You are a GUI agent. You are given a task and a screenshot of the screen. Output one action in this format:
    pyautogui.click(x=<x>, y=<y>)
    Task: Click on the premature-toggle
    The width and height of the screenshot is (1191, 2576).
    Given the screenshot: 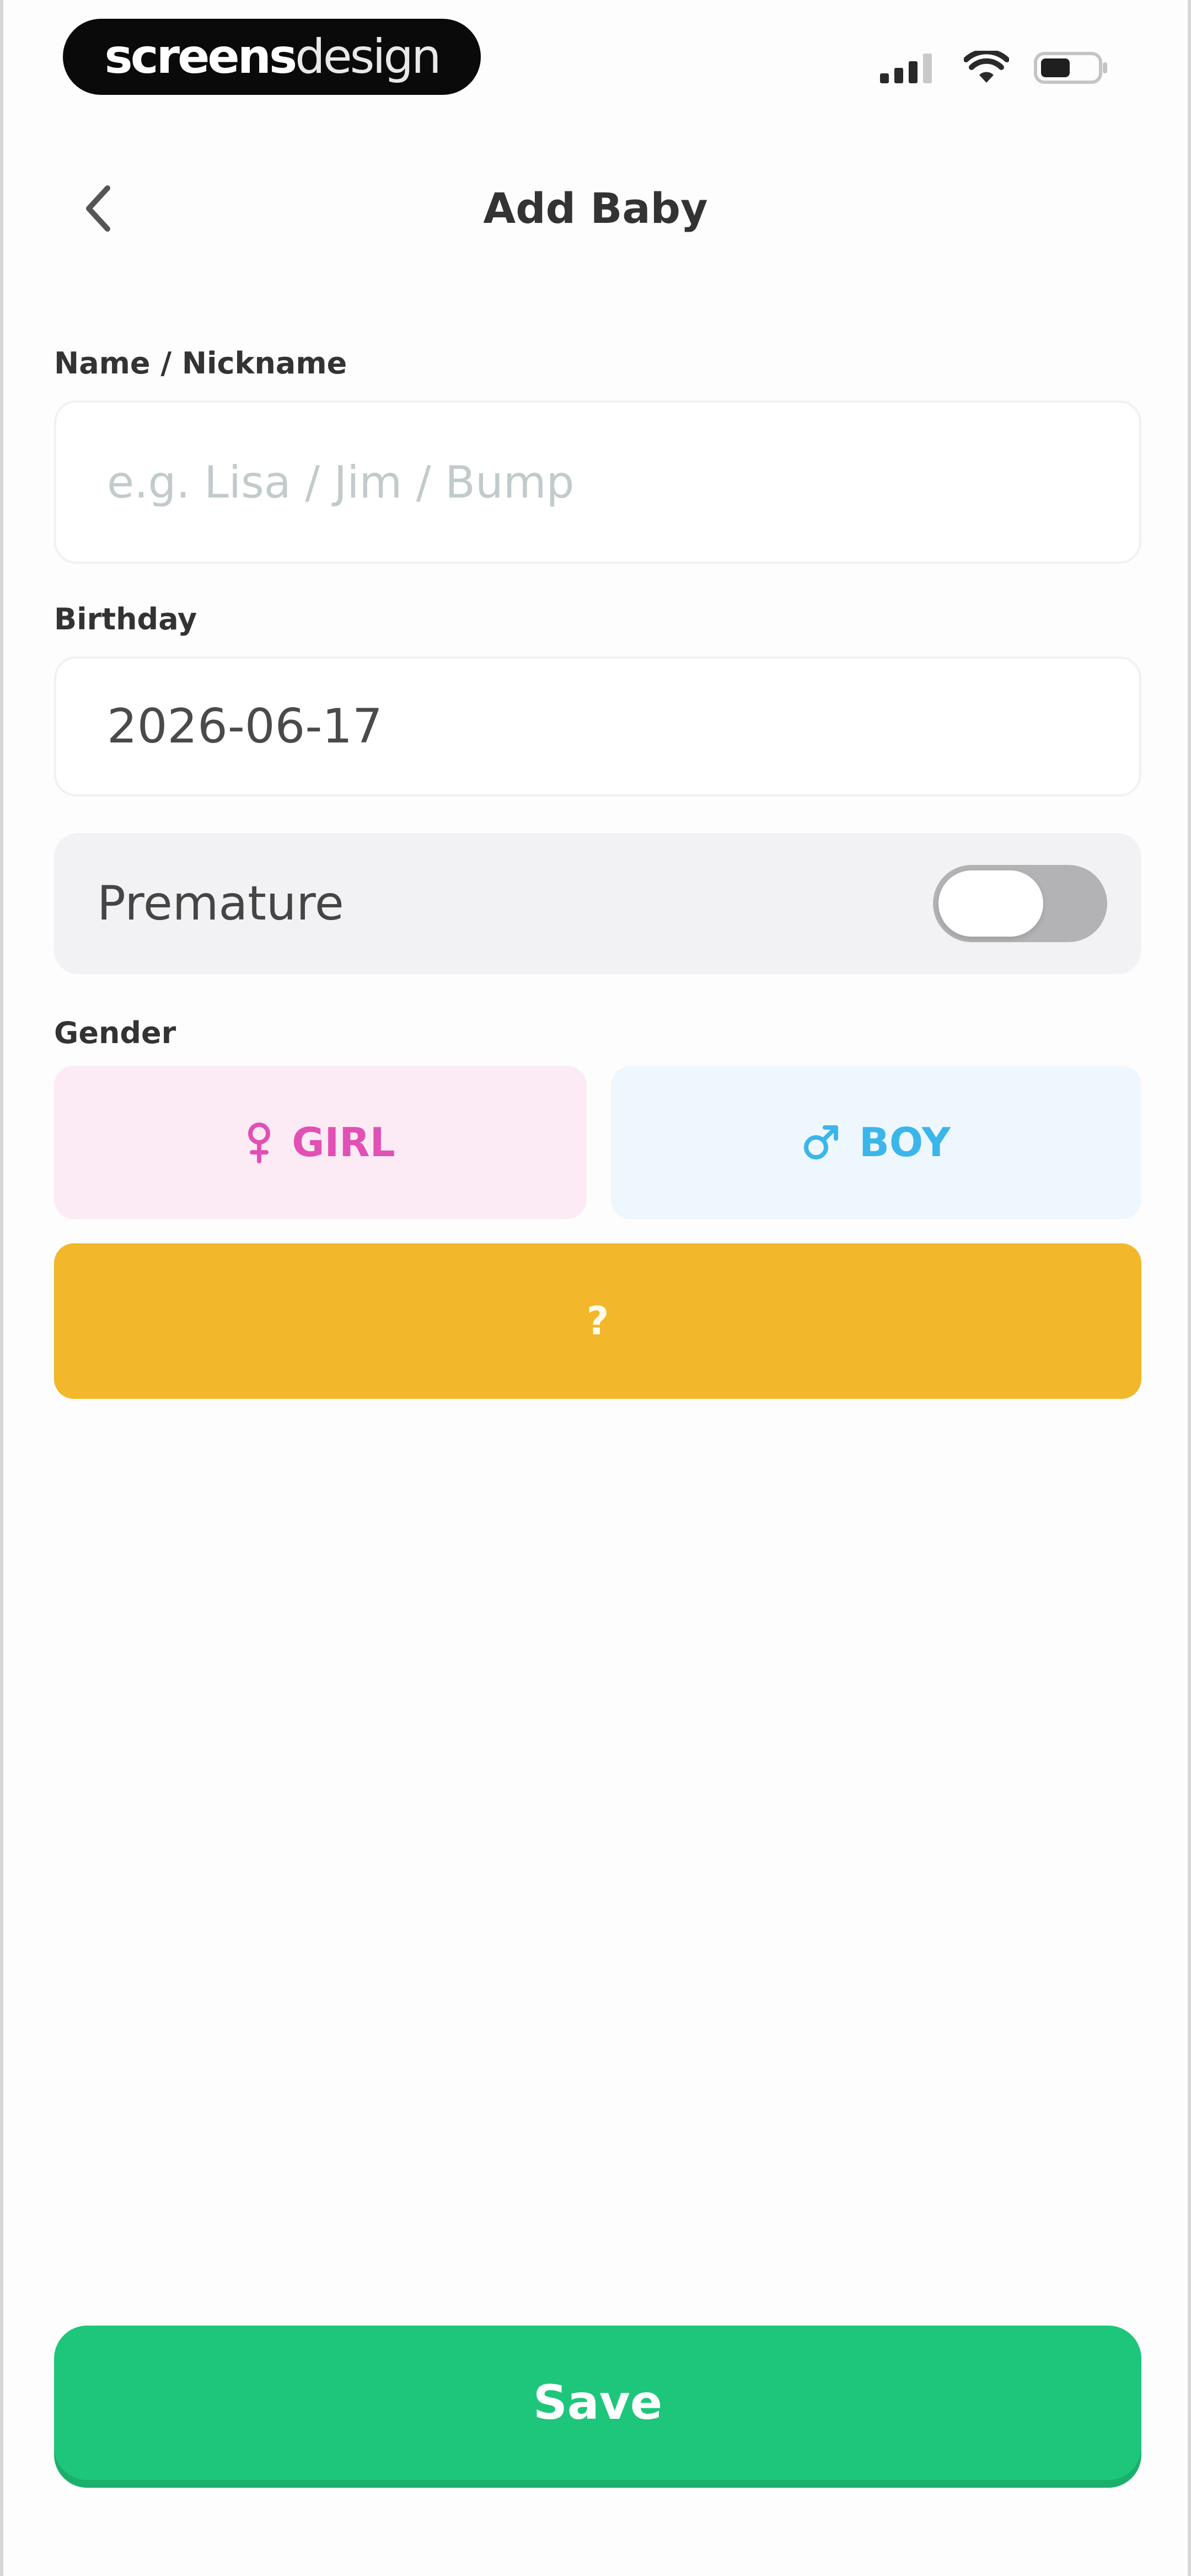 What is the action you would take?
    pyautogui.click(x=1020, y=903)
    